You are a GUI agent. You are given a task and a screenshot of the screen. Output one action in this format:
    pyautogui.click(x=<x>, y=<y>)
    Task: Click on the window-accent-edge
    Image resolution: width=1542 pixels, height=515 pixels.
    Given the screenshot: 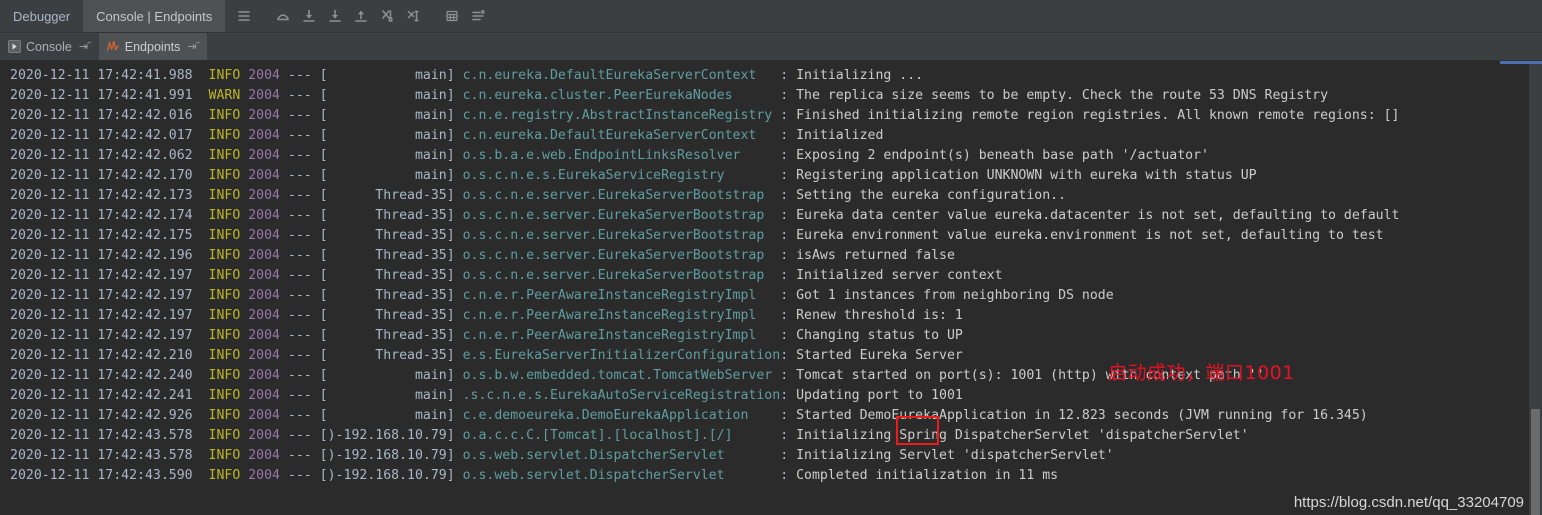 What is the action you would take?
    pyautogui.click(x=1521, y=62)
    